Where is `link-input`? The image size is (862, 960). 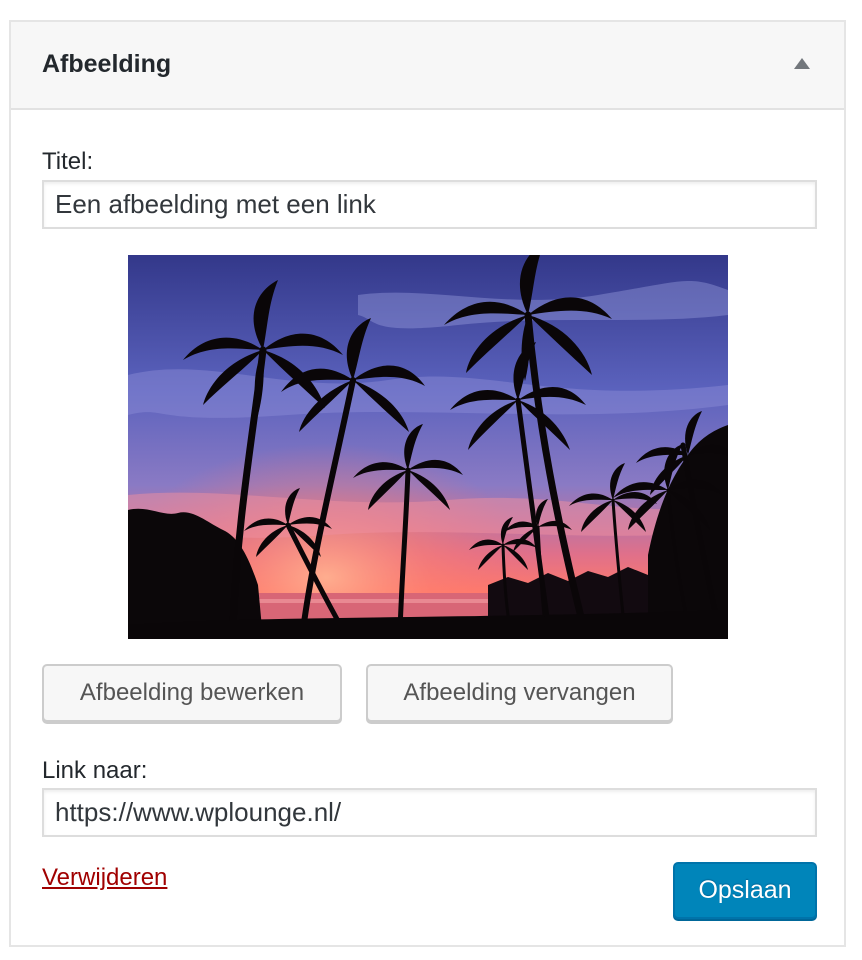 link-input is located at coordinates (429, 812).